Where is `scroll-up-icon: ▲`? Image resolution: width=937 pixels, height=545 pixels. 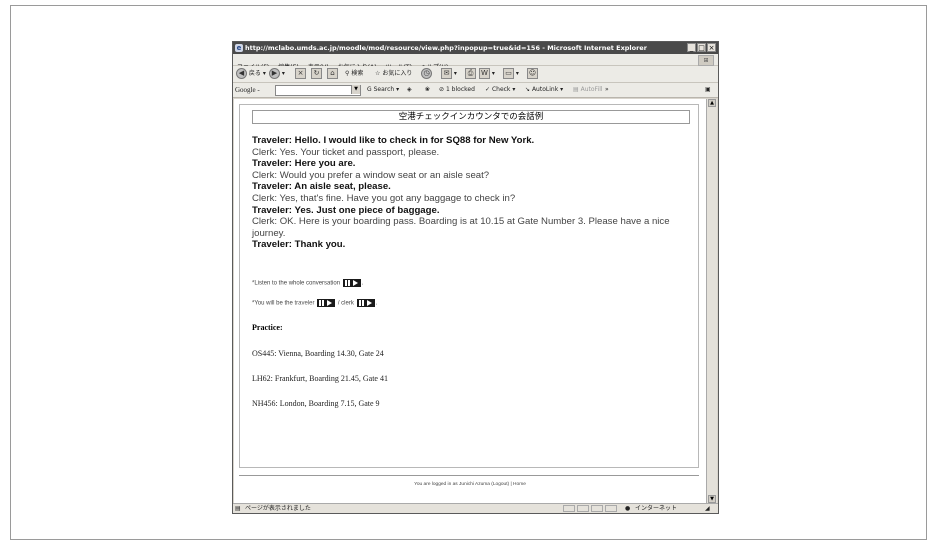
scroll-up-icon: ▲ is located at coordinates (712, 103).